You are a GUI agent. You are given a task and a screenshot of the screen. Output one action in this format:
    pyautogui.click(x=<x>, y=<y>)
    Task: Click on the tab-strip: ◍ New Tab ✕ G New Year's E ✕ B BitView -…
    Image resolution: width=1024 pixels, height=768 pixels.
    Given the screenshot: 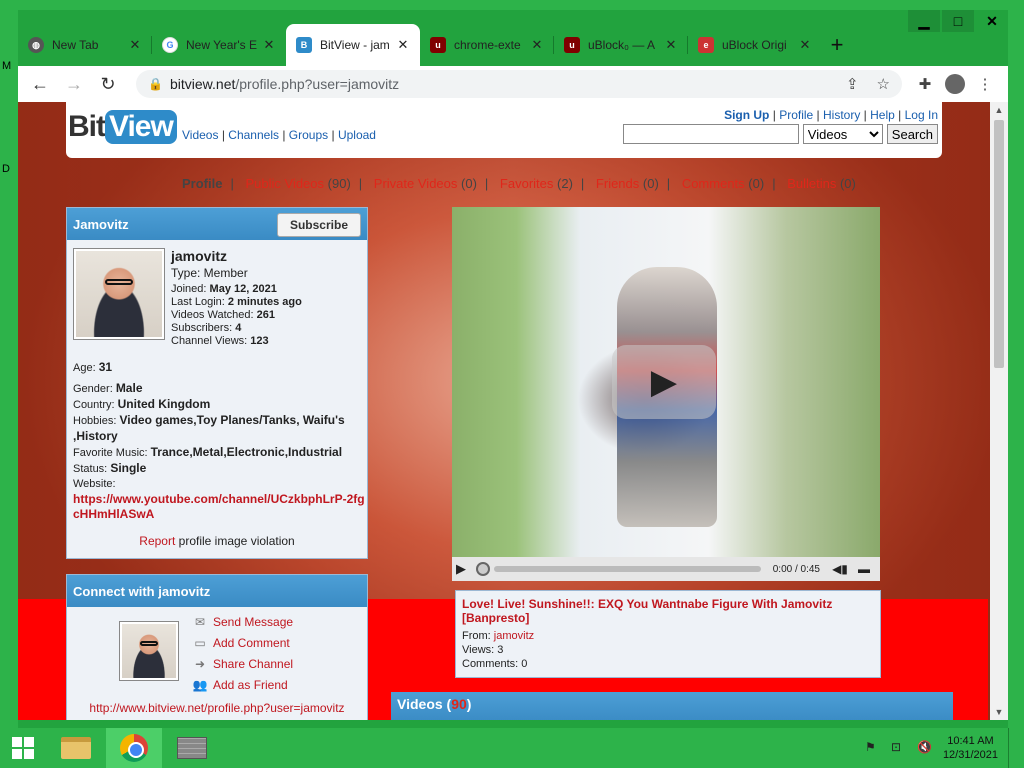 What is the action you would take?
    pyautogui.click(x=513, y=45)
    